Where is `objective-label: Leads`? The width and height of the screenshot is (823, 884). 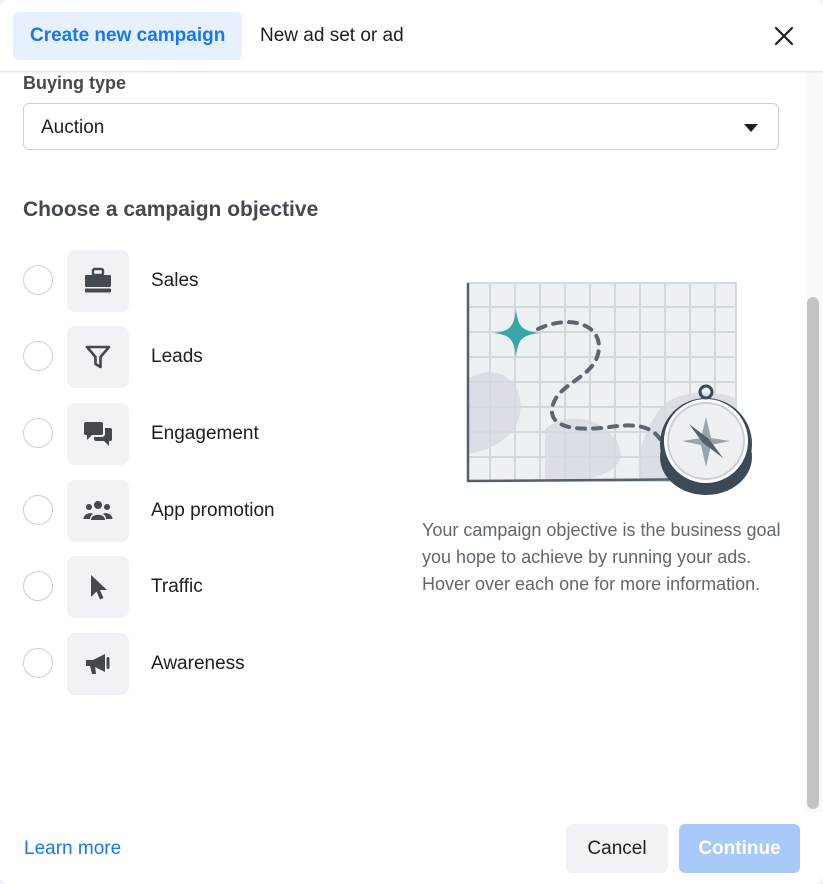 objective-label: Leads is located at coordinates (177, 356).